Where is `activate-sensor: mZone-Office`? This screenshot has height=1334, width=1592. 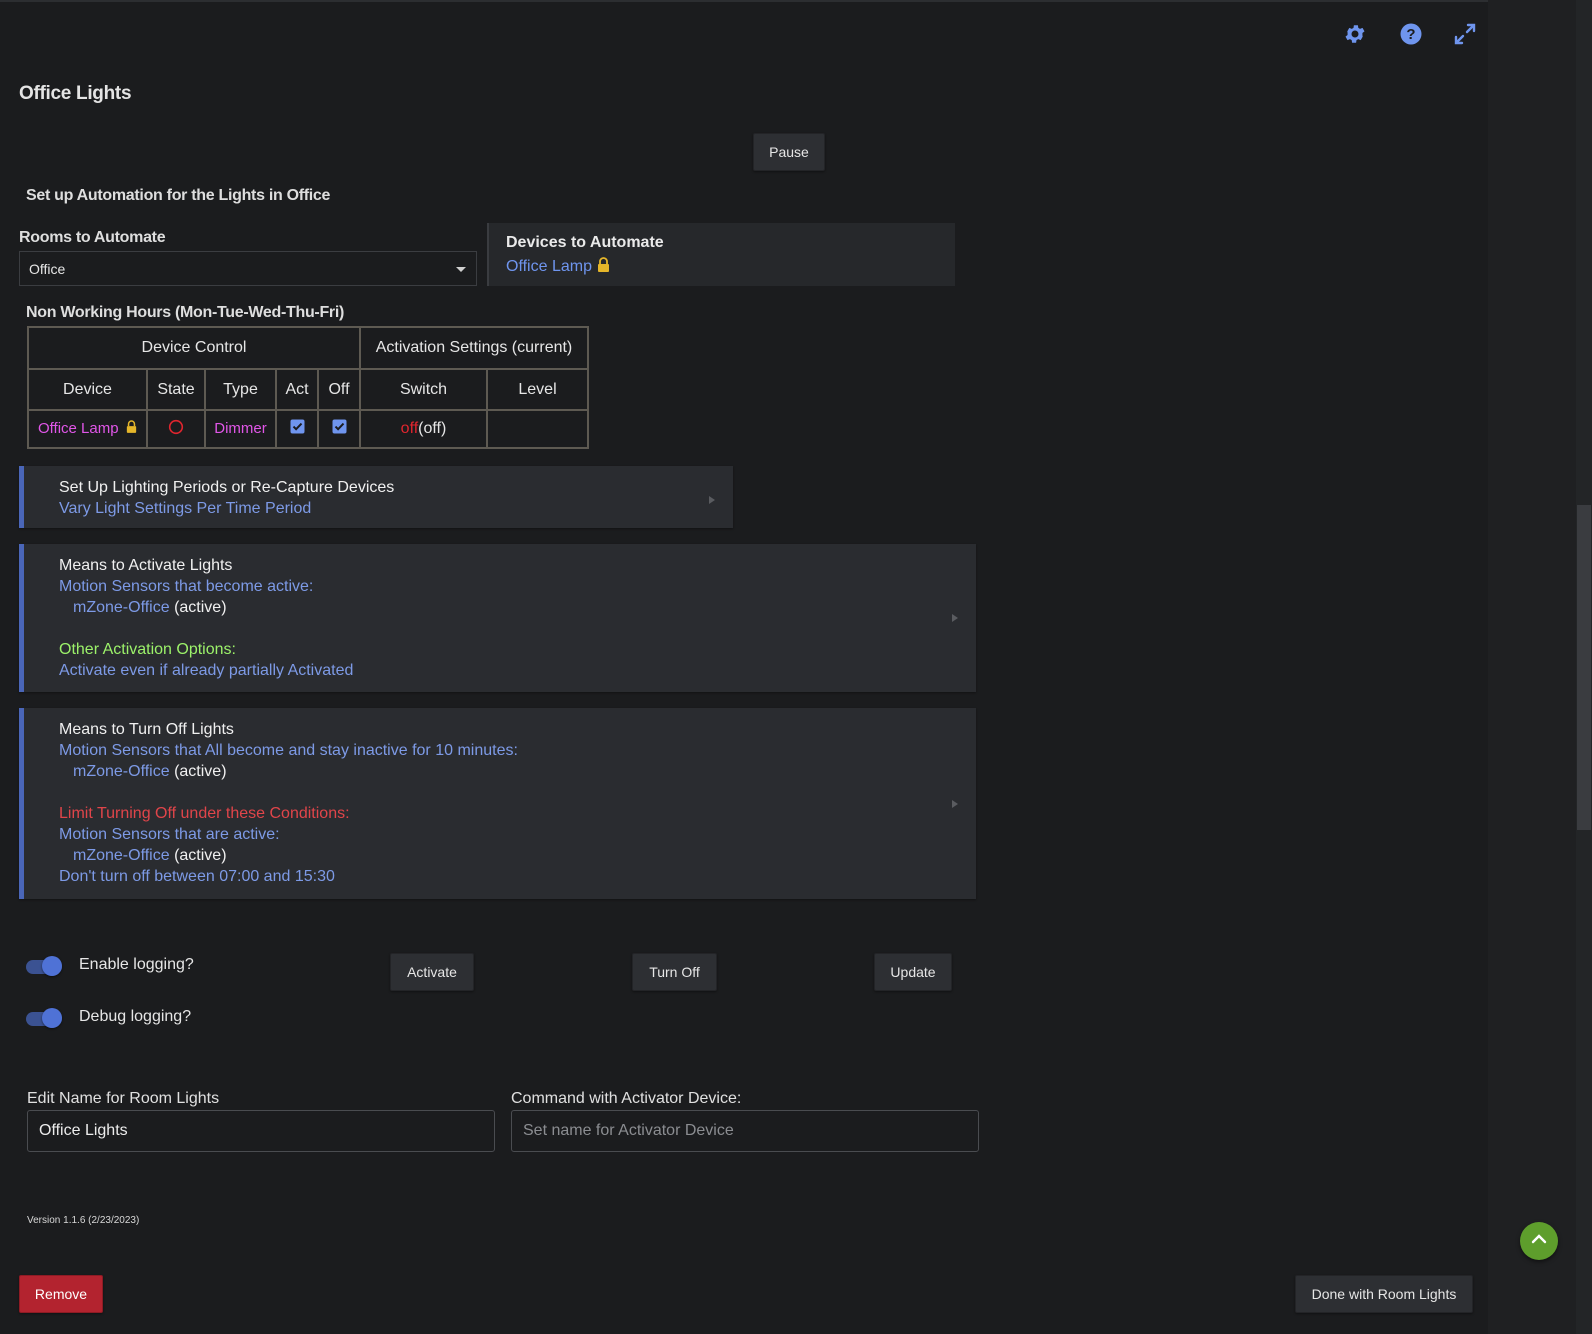 activate-sensor: mZone-Office is located at coordinates (121, 607).